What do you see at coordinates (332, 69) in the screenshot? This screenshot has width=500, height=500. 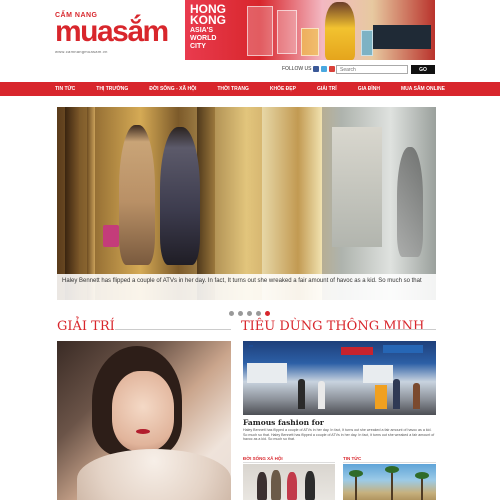 I see `youtube-icon` at bounding box center [332, 69].